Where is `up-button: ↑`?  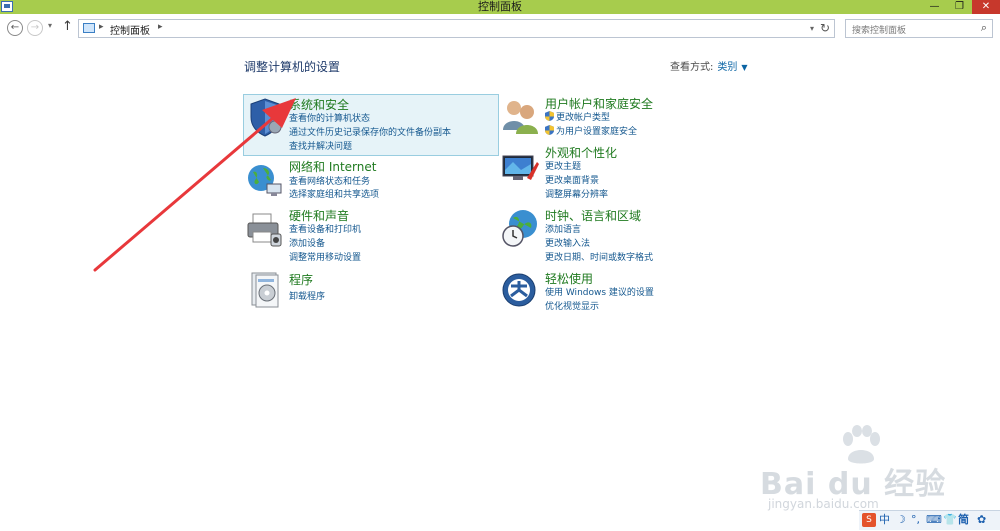 up-button: ↑ is located at coordinates (67, 26).